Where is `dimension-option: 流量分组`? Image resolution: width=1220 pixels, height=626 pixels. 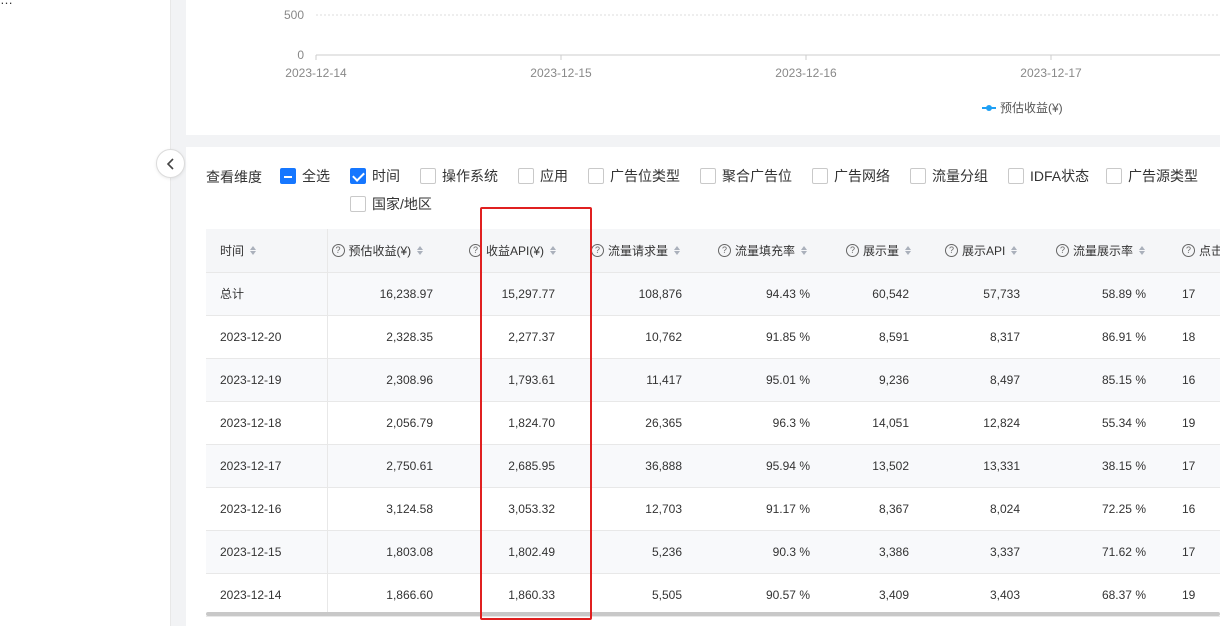
dimension-option: 流量分组 is located at coordinates (949, 176).